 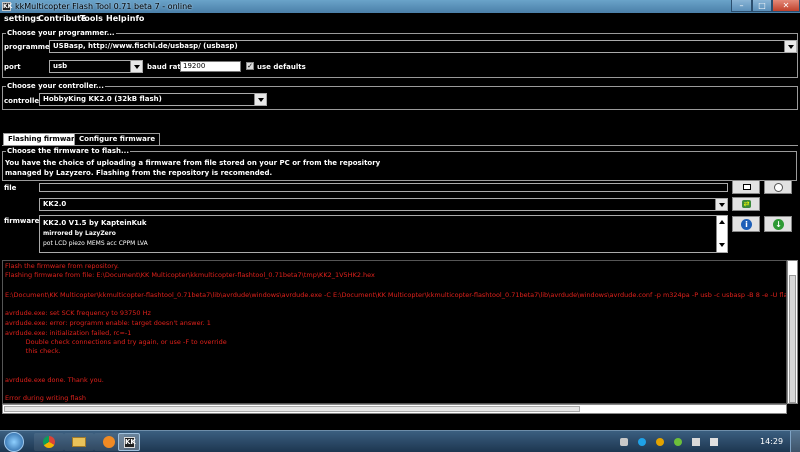 What do you see at coordinates (383, 204) in the screenshot?
I see `firmware-select: KK2.0` at bounding box center [383, 204].